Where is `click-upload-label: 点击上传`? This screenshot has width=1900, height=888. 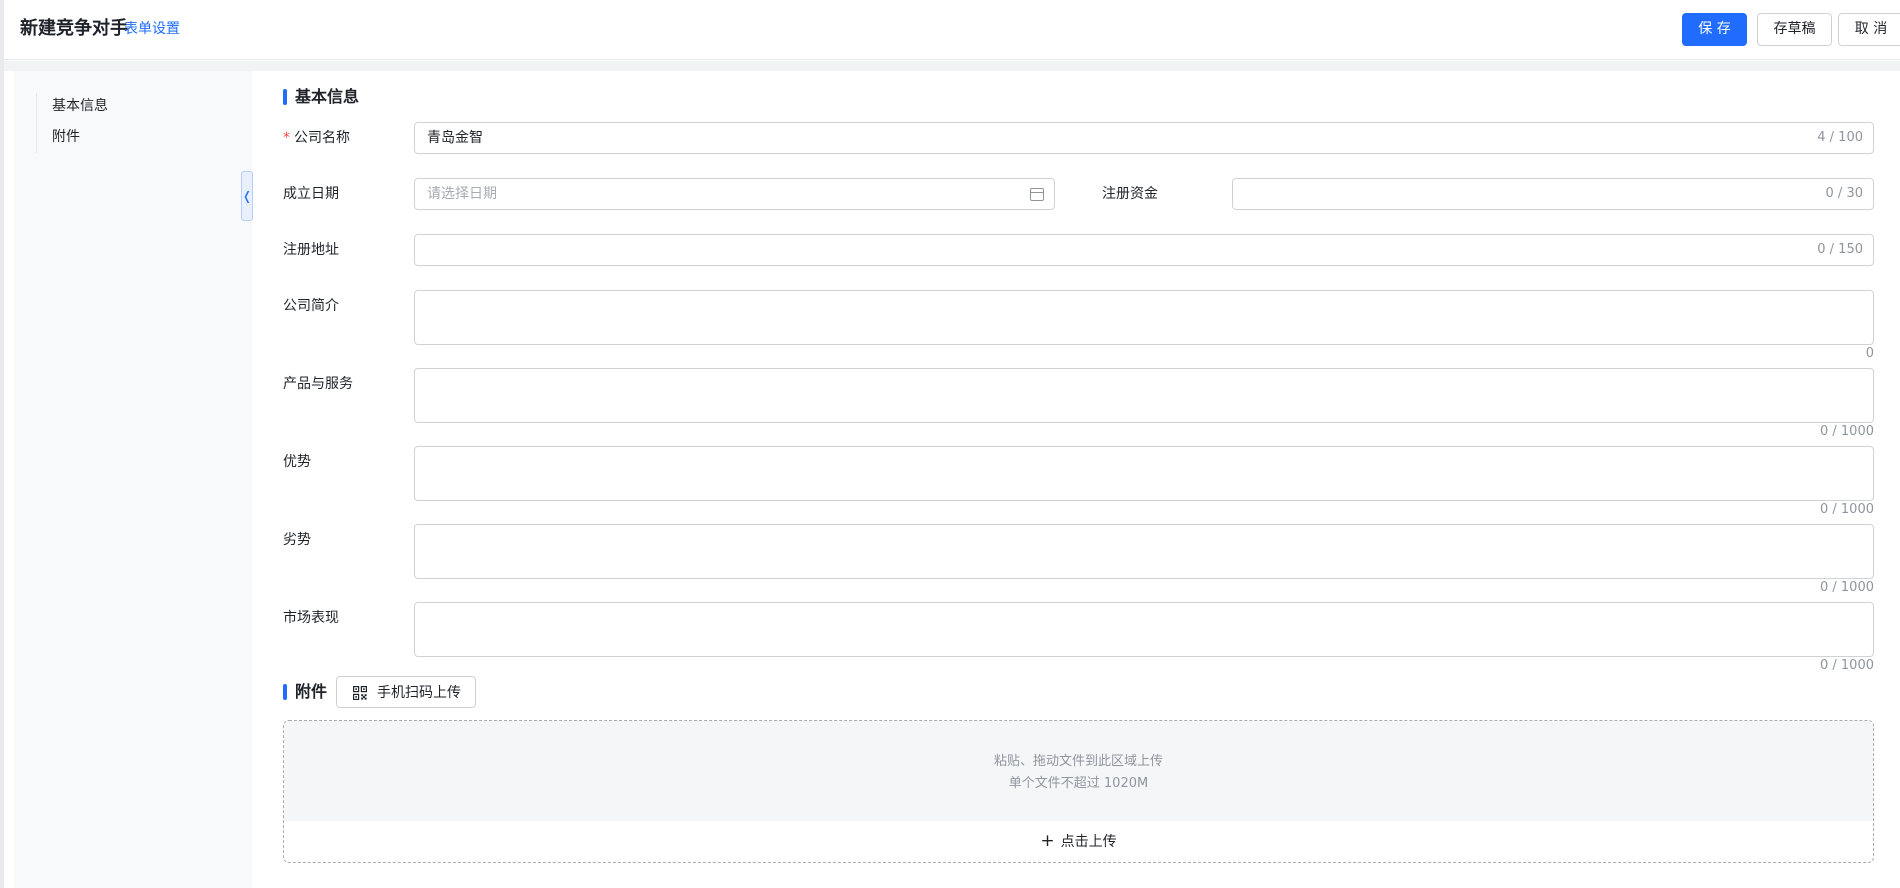 click-upload-label: 点击上传 is located at coordinates (1088, 842).